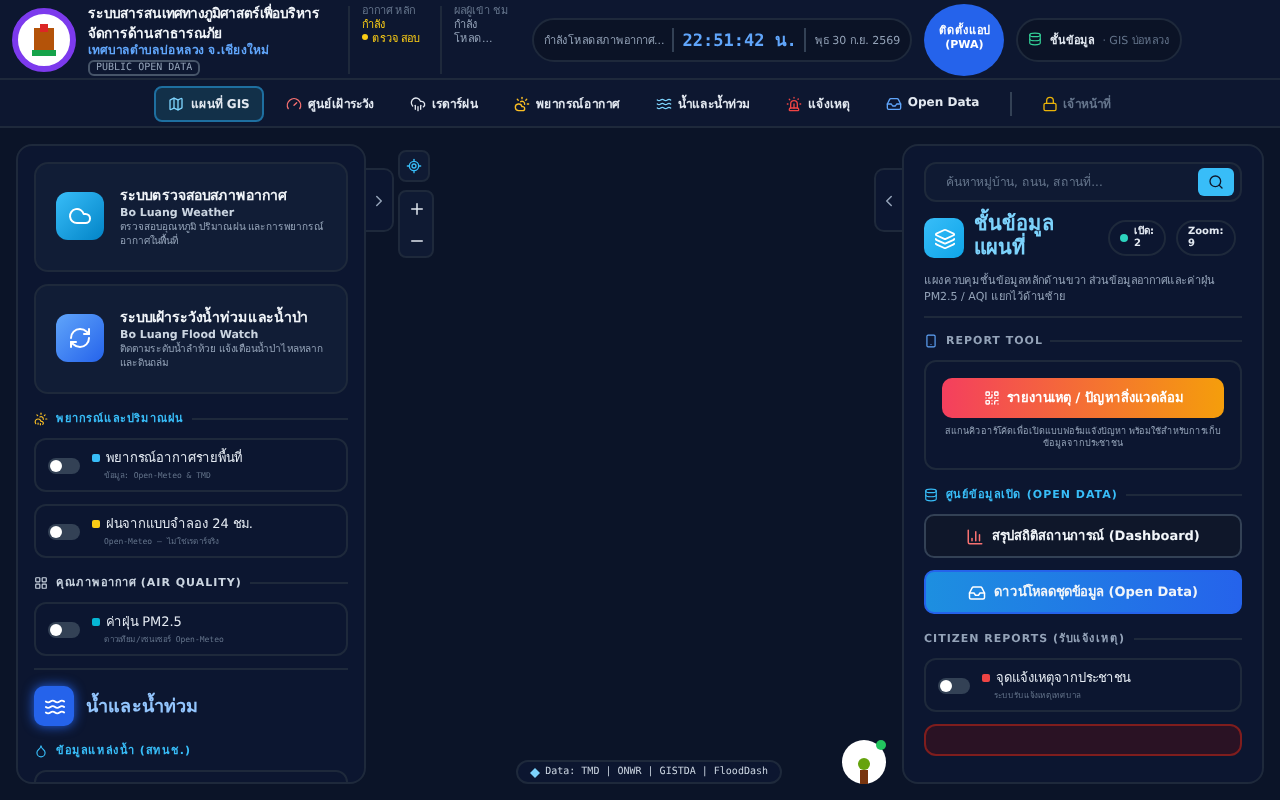 This screenshot has width=1280, height=800. Describe the element at coordinates (41, 750) in the screenshot. I see `droplet-icon` at that location.